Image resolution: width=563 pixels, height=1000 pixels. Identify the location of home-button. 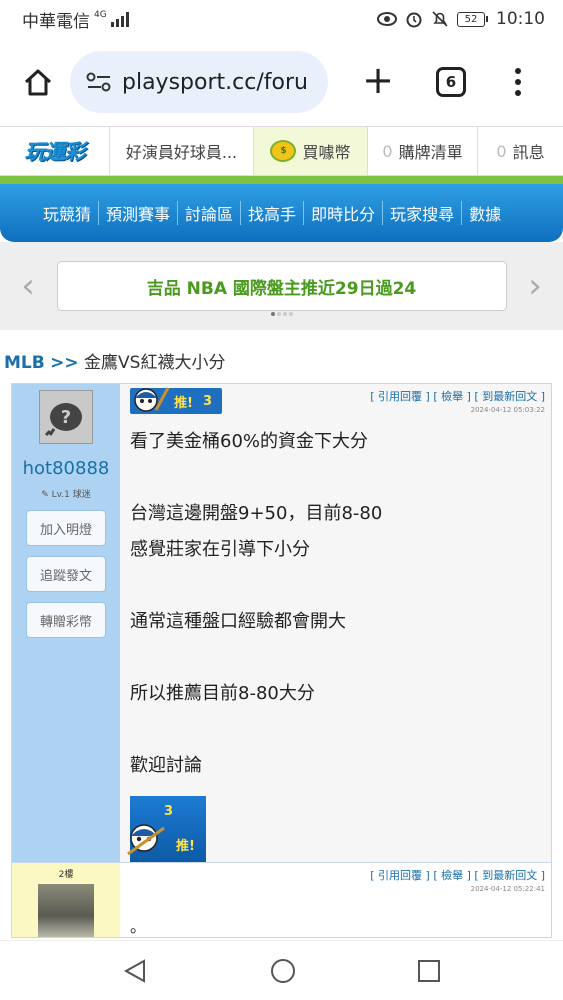
(38, 82).